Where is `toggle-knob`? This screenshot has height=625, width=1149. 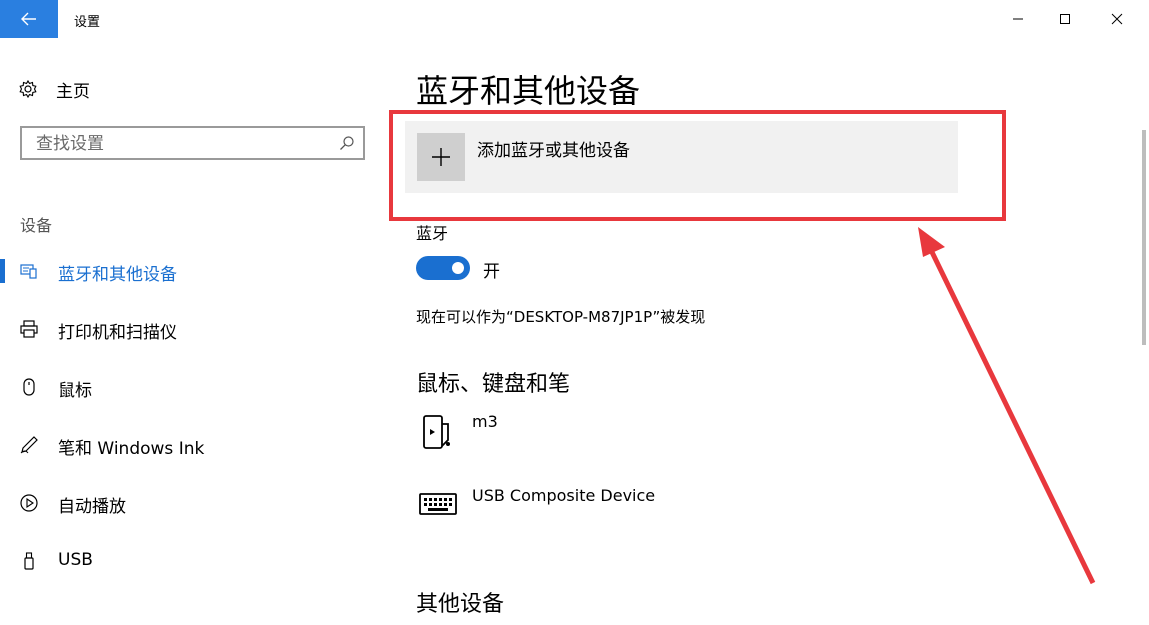
toggle-knob is located at coordinates (458, 268).